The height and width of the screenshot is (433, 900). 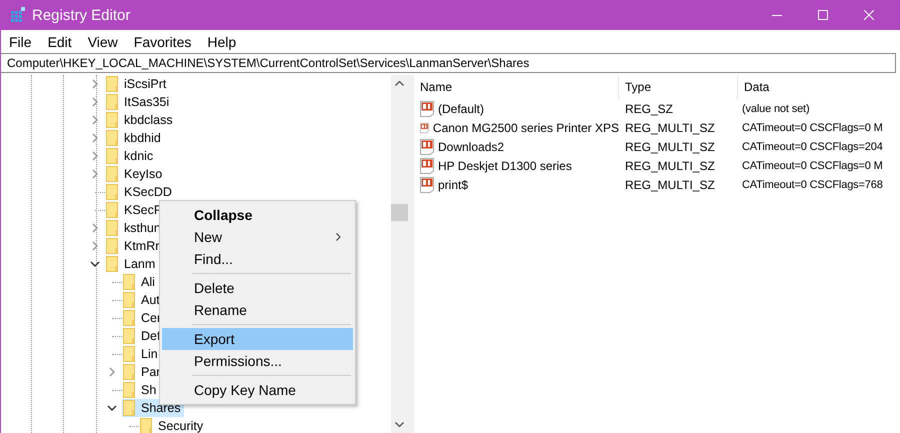 I want to click on scroll-thumb, so click(x=399, y=212).